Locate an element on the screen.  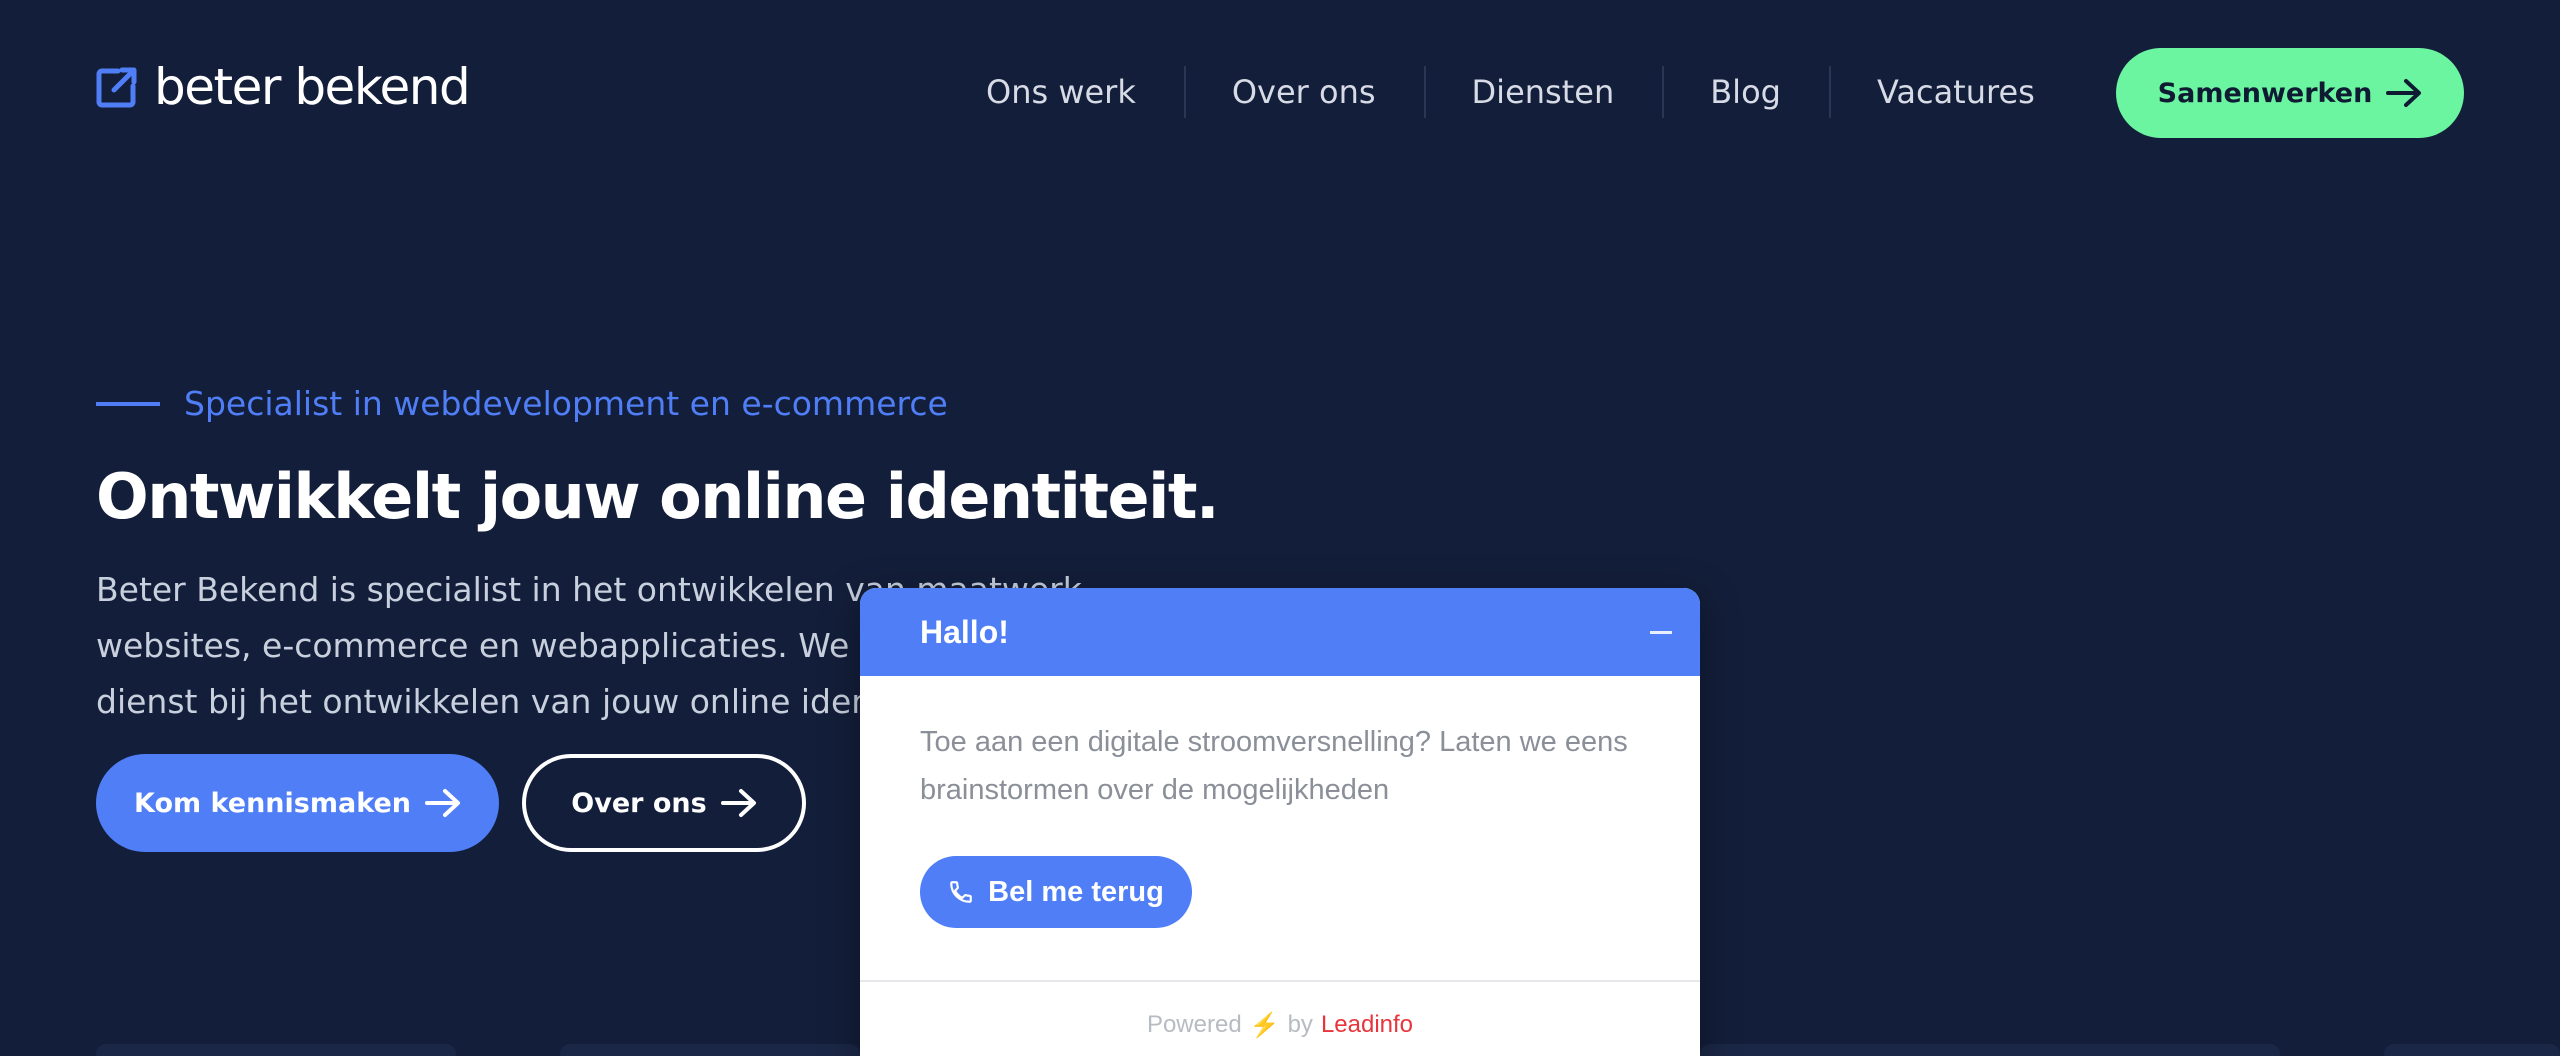
chat-footer: Powered ⚡ by Leadinfo is located at coordinates (1280, 1018).